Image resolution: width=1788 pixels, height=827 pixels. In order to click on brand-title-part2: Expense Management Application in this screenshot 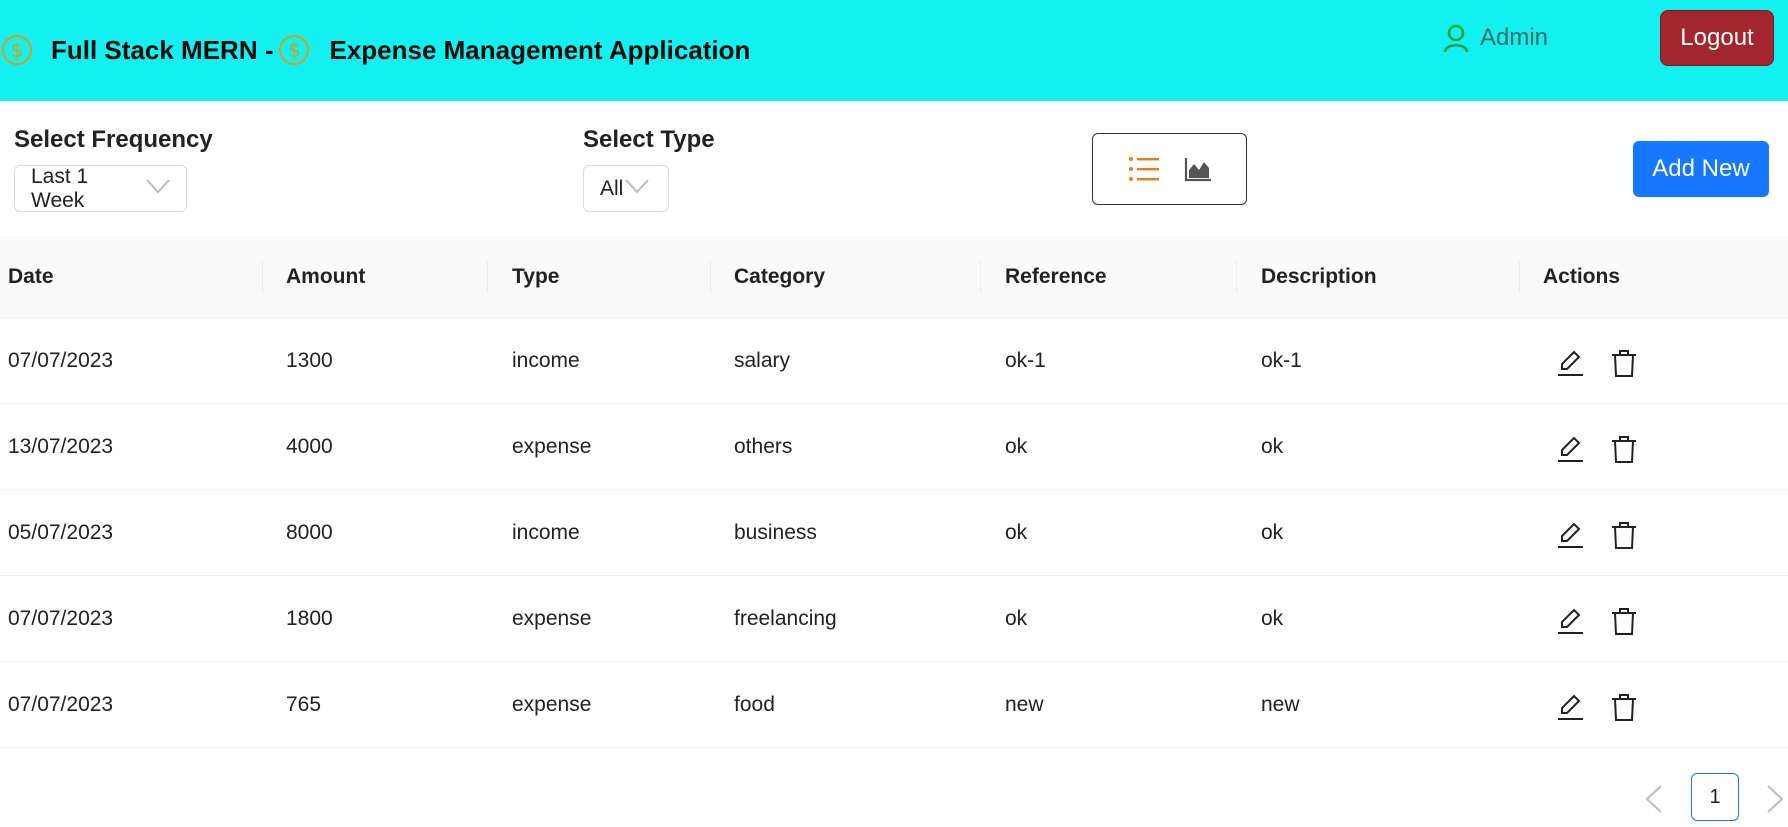, I will do `click(540, 49)`.